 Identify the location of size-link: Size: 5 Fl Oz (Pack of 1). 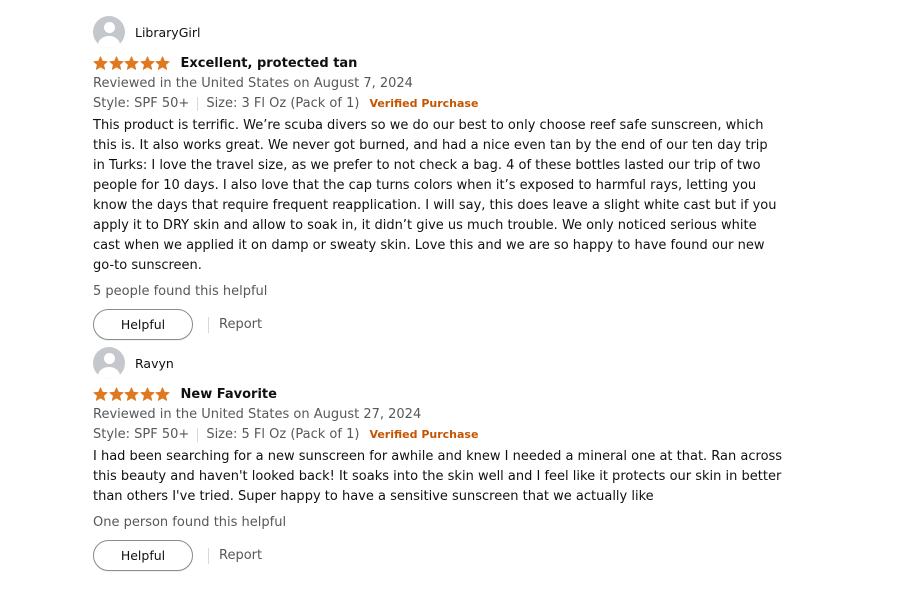
(282, 435).